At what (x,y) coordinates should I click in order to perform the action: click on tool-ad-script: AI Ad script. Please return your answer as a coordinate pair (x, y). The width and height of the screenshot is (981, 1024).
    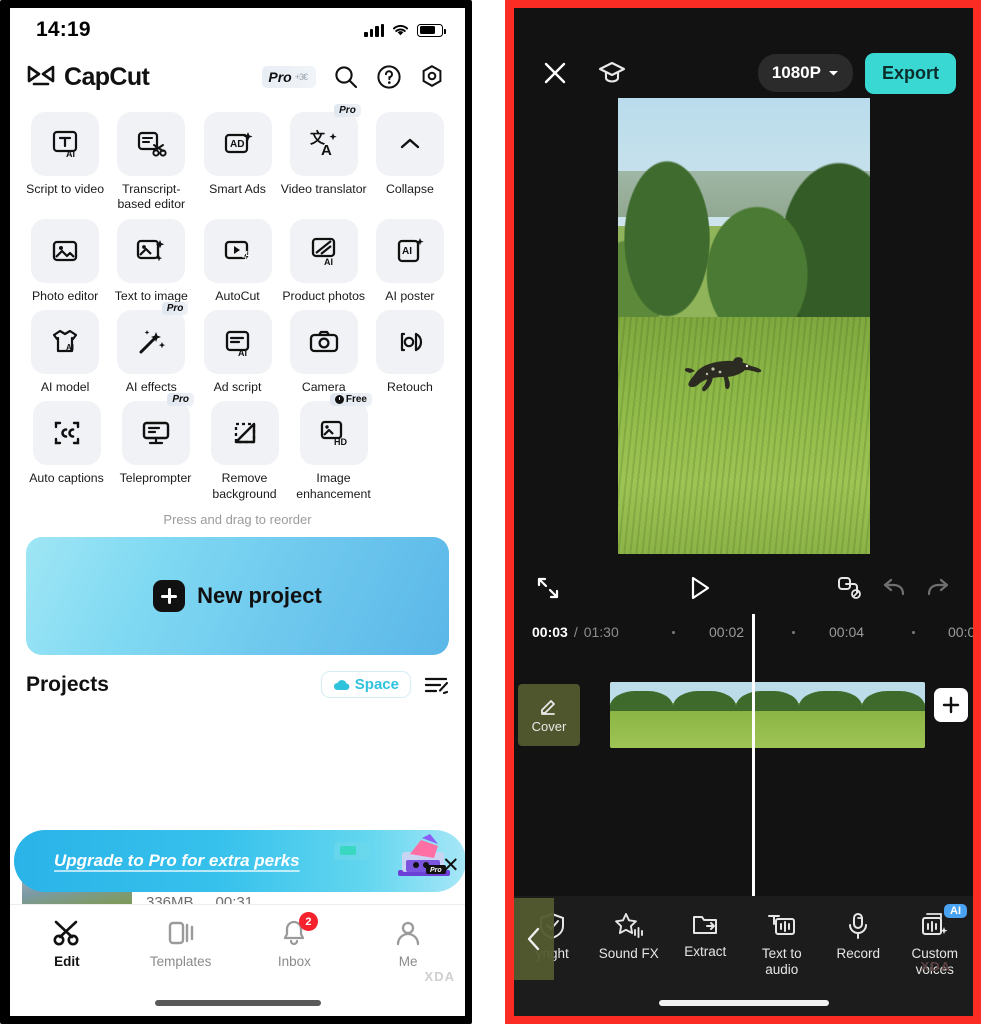
    Looking at the image, I should click on (237, 352).